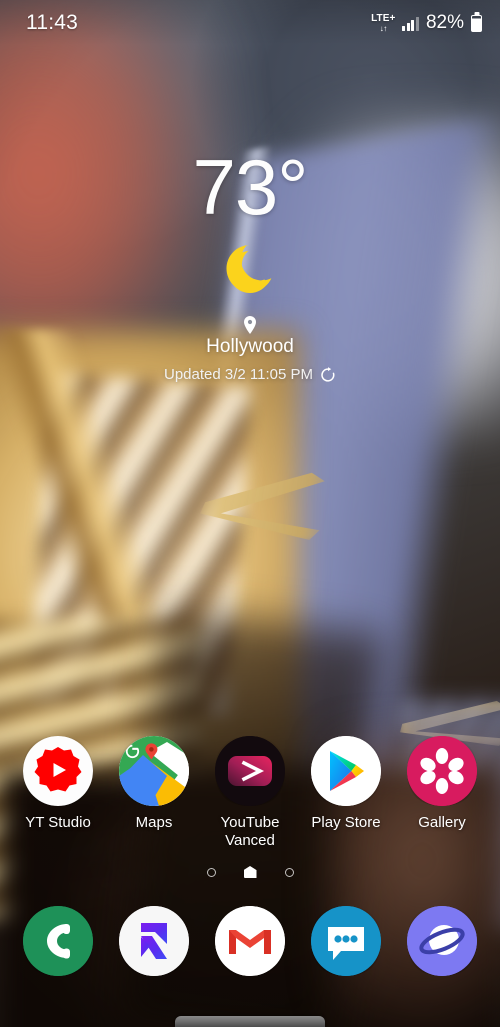 The image size is (500, 1027). I want to click on app-icon-play-store: Play Store, so click(346, 793).